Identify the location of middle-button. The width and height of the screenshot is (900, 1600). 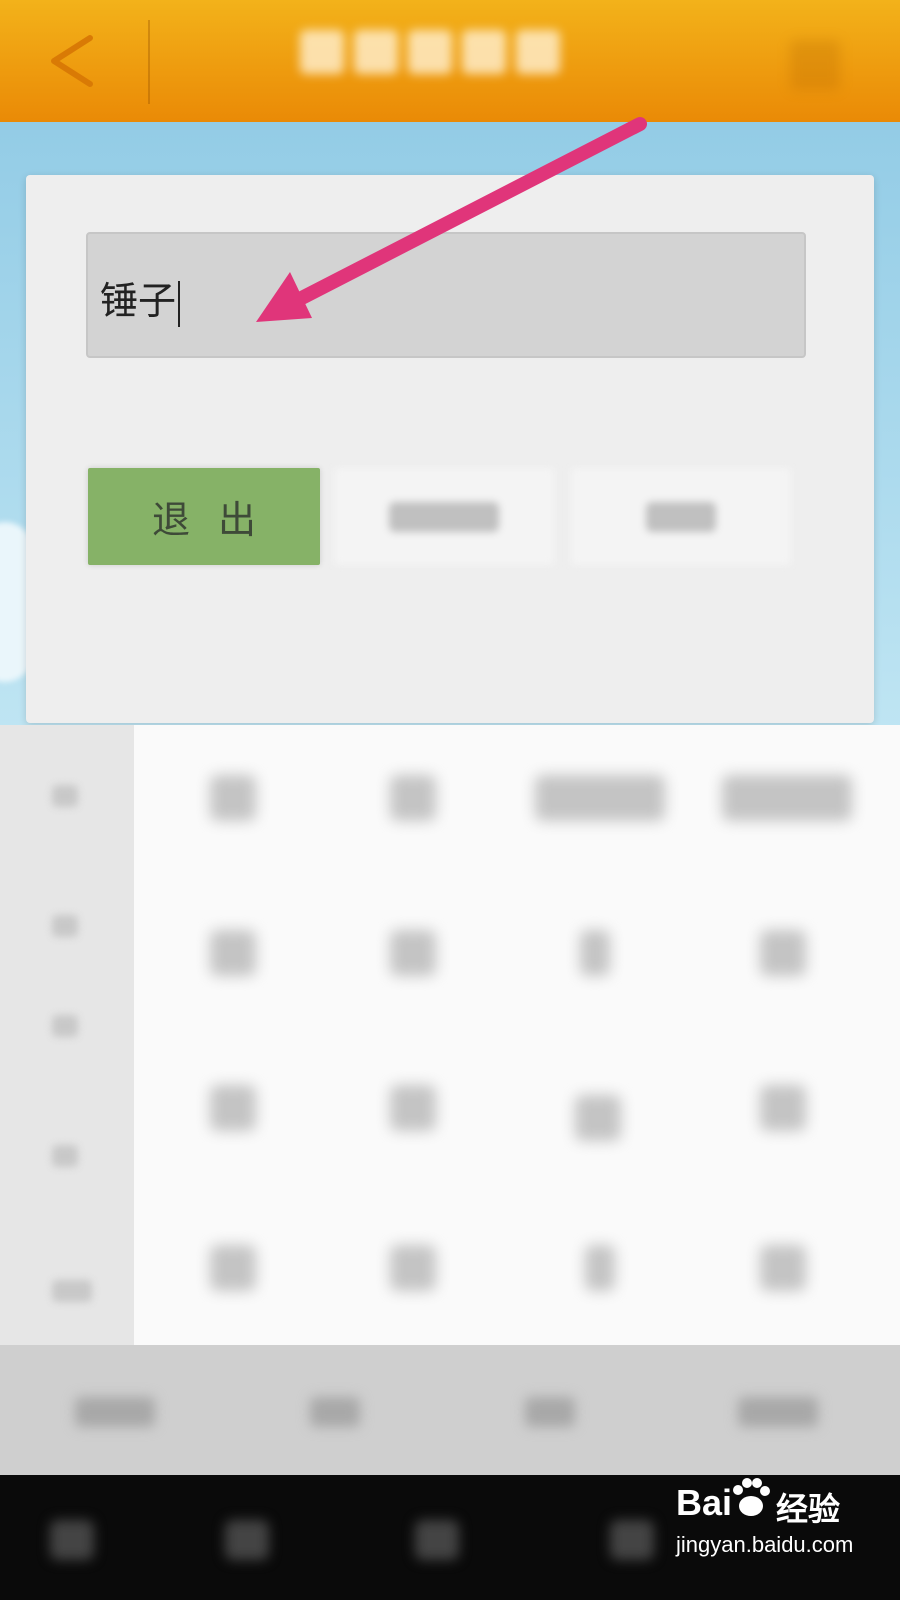
(444, 516).